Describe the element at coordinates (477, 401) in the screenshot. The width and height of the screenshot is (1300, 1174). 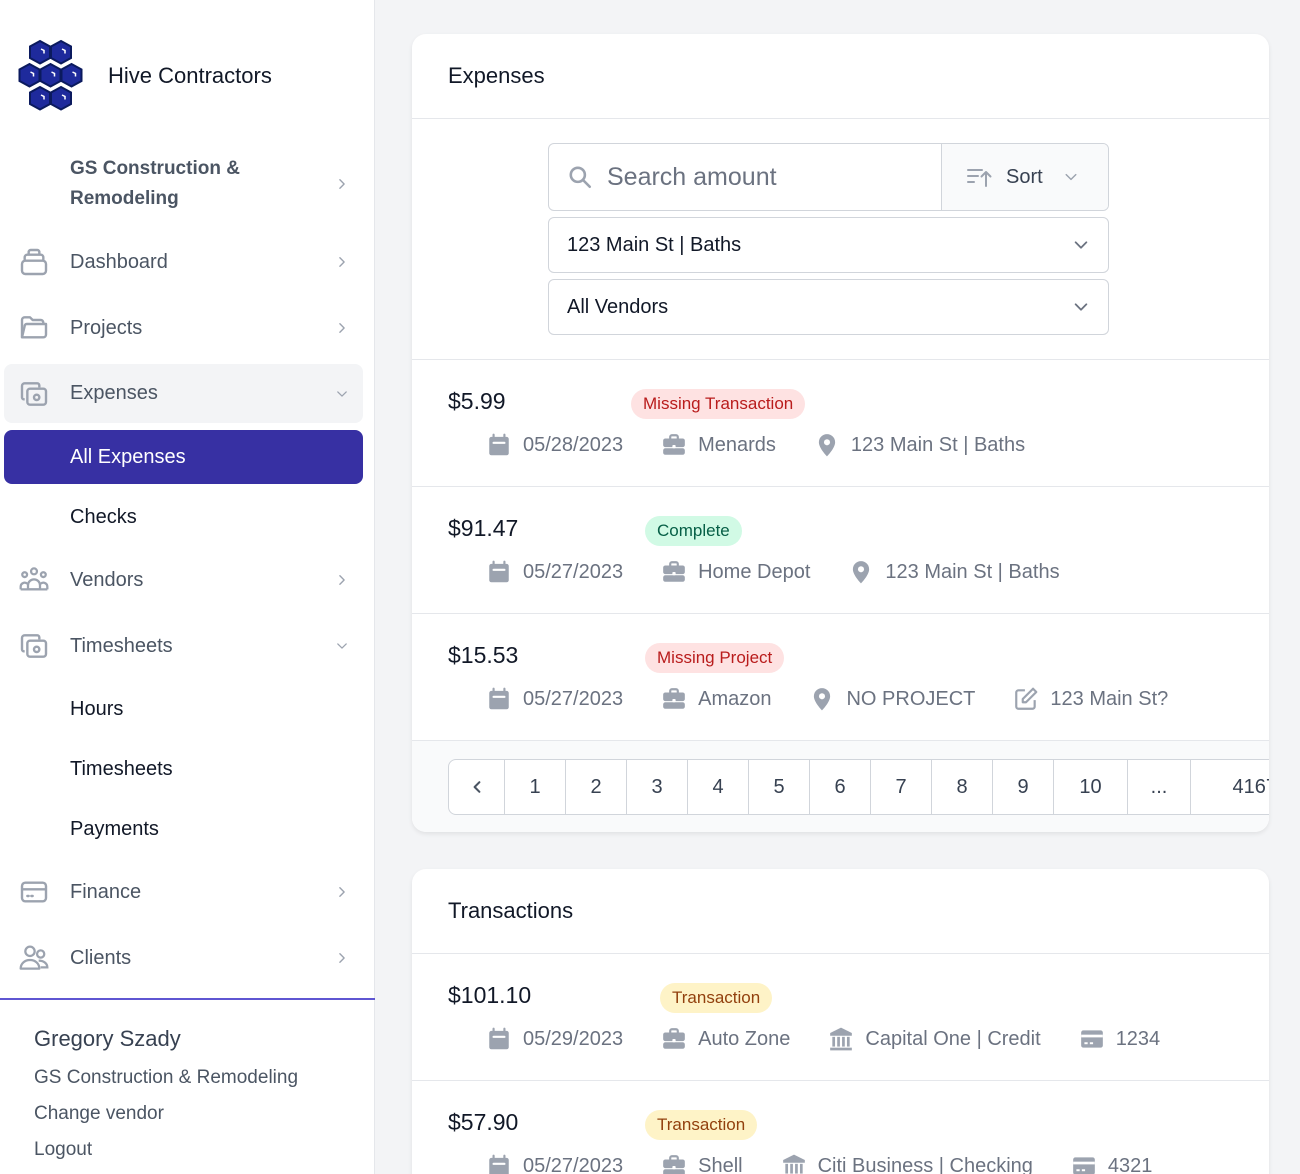
I see `expense-amount: $5.99` at that location.